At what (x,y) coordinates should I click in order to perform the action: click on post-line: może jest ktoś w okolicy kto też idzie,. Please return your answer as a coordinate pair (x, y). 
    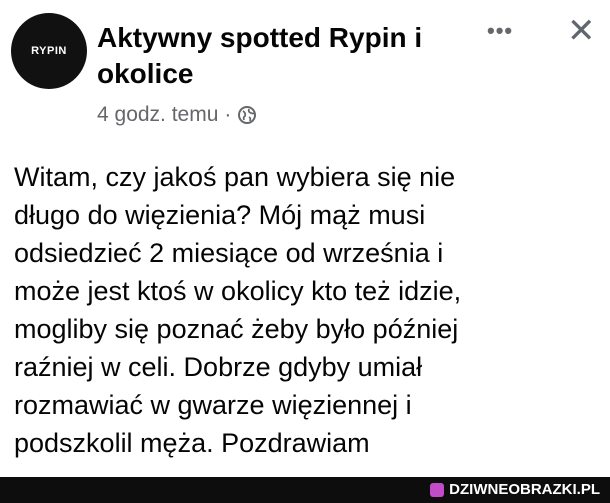
    Looking at the image, I should click on (238, 291).